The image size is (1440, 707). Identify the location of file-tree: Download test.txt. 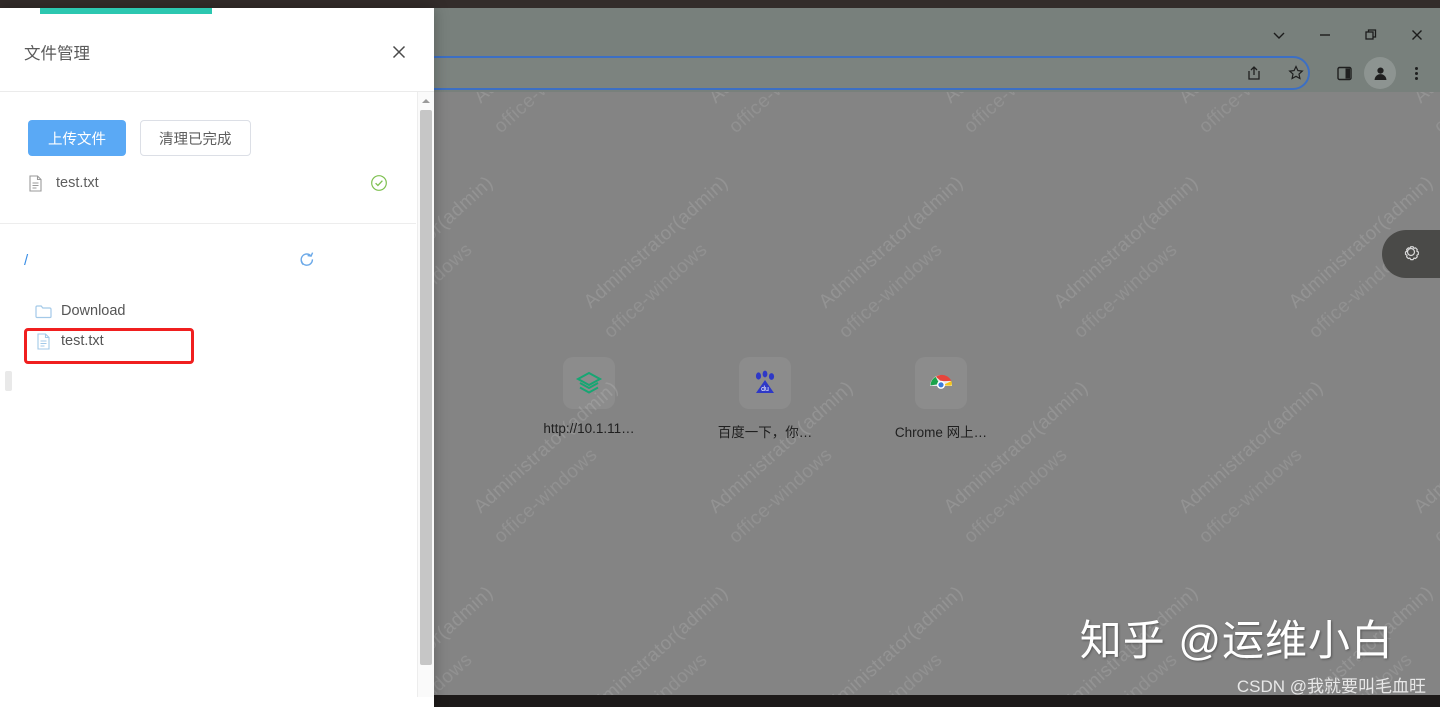
(208, 326).